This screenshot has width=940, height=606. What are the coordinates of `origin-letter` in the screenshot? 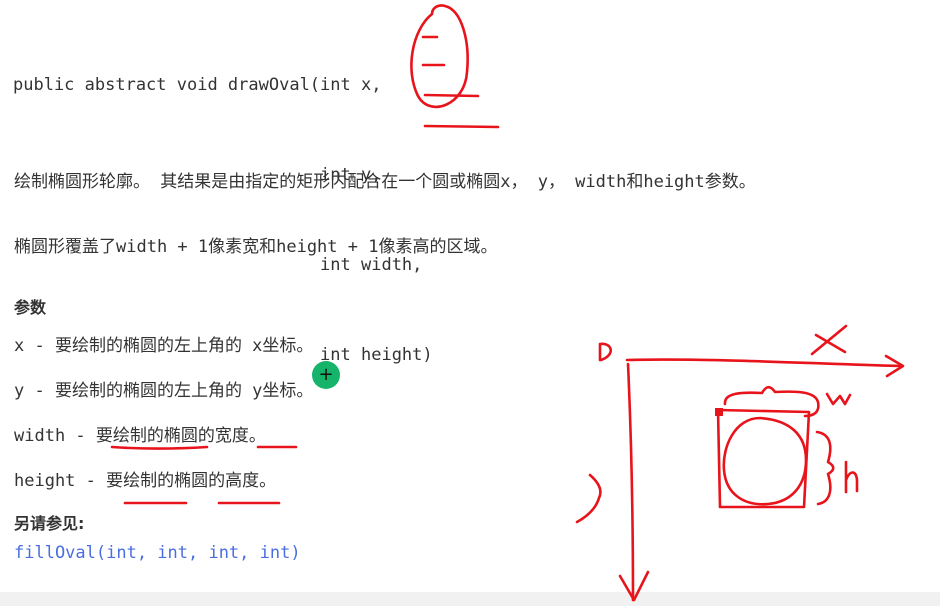 It's located at (605, 352).